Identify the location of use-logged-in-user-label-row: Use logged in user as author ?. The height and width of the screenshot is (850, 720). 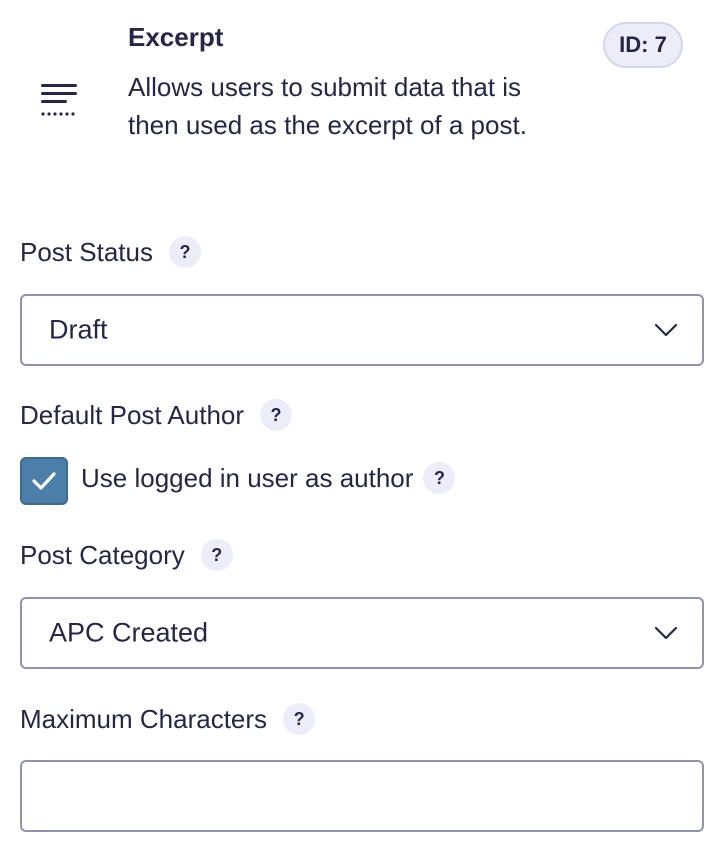
(268, 478).